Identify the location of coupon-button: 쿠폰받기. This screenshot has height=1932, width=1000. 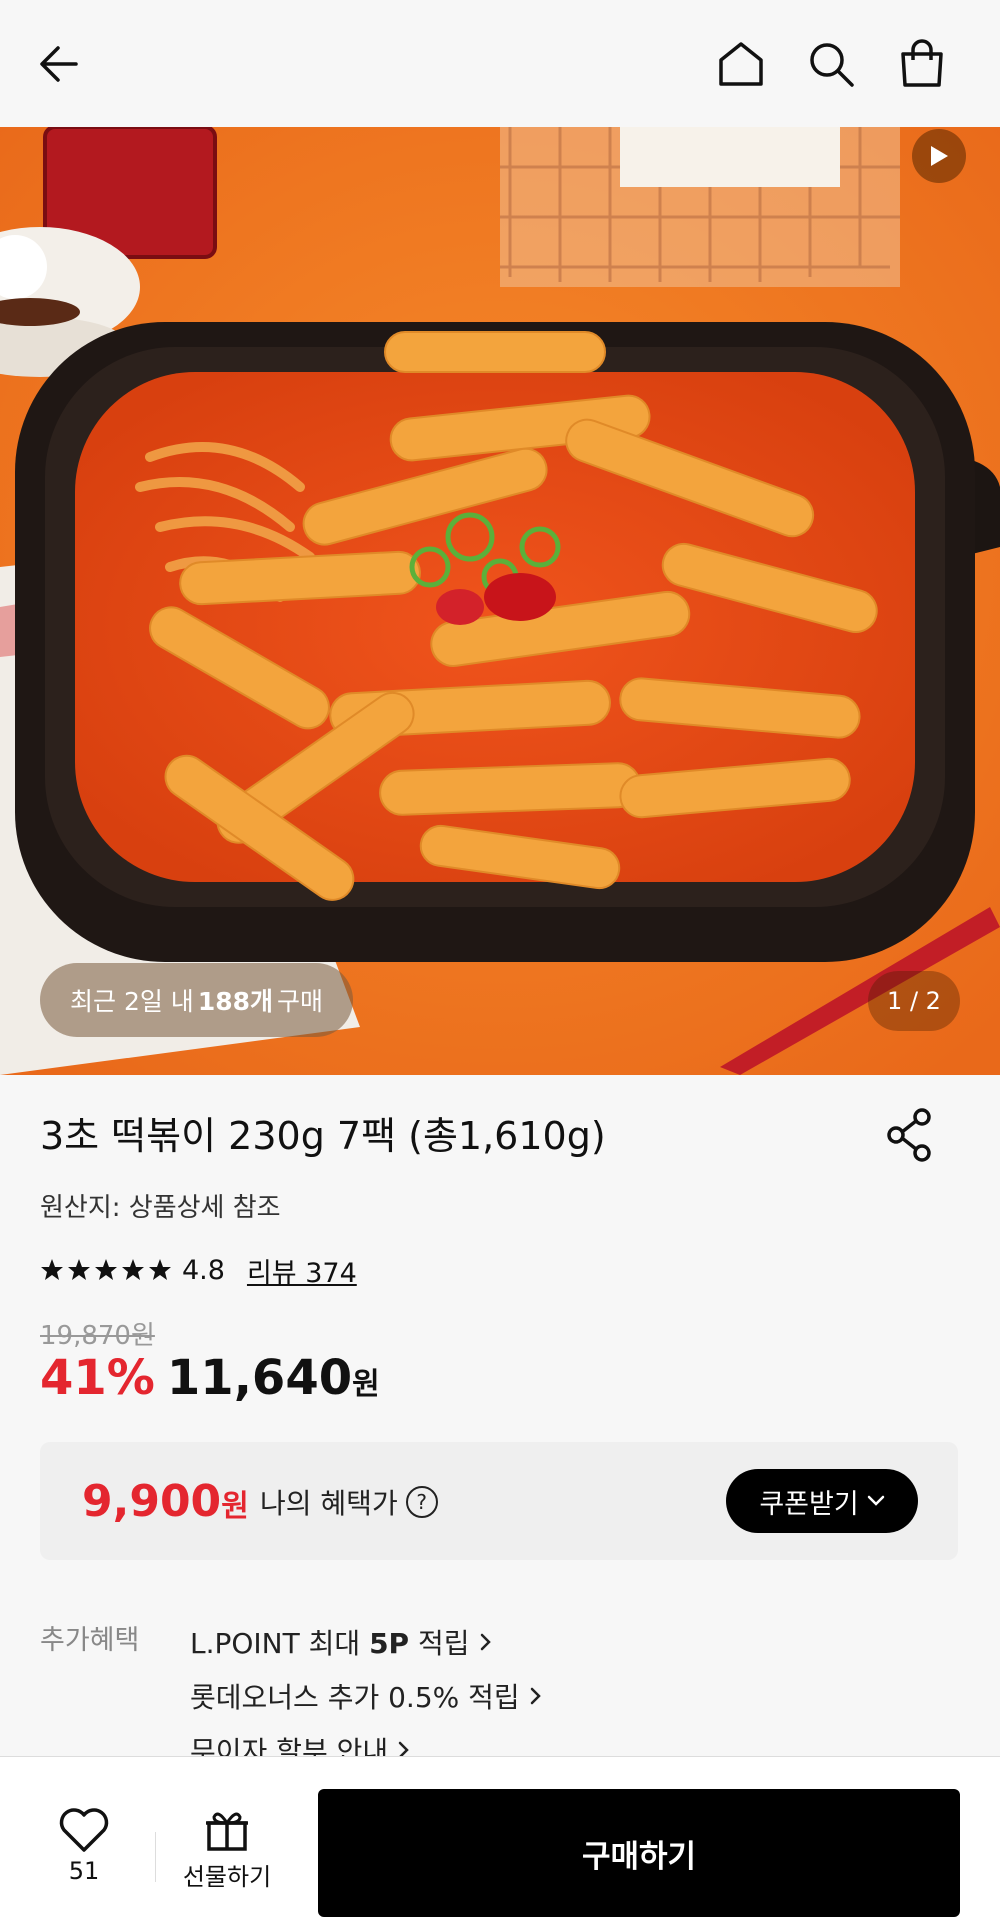
(822, 1501).